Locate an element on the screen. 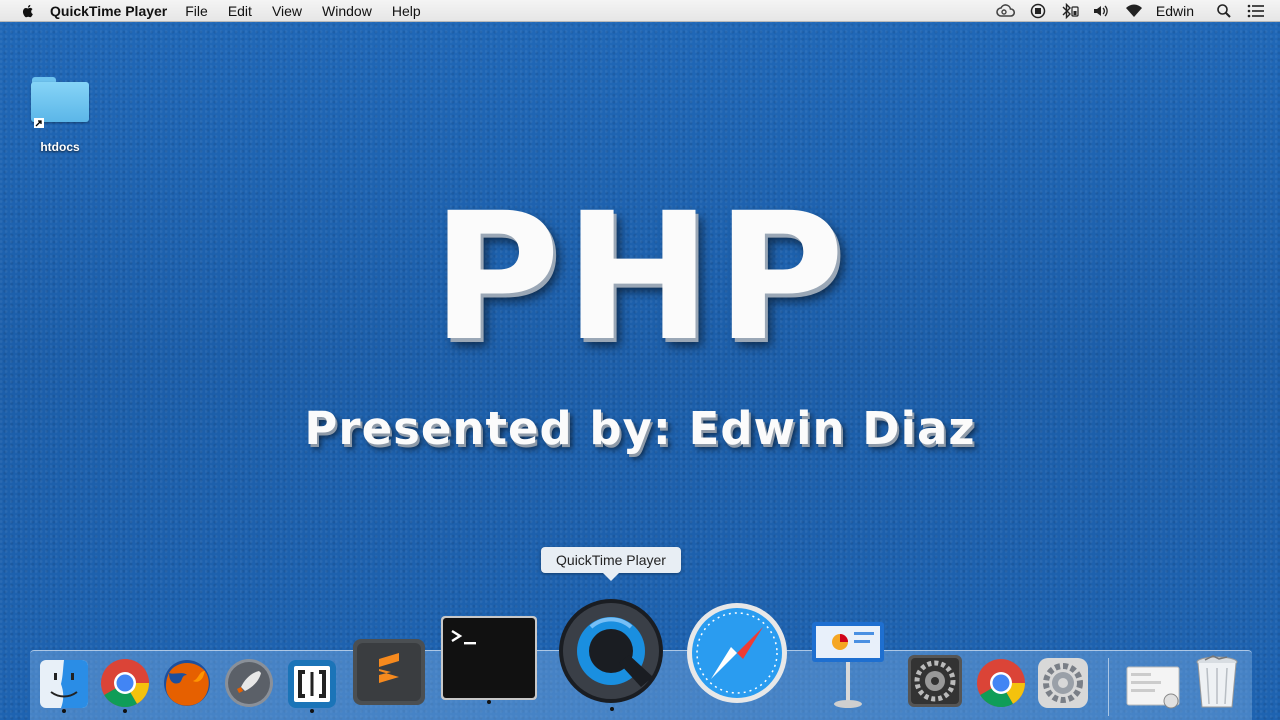  quicktime-icon is located at coordinates (611, 651).